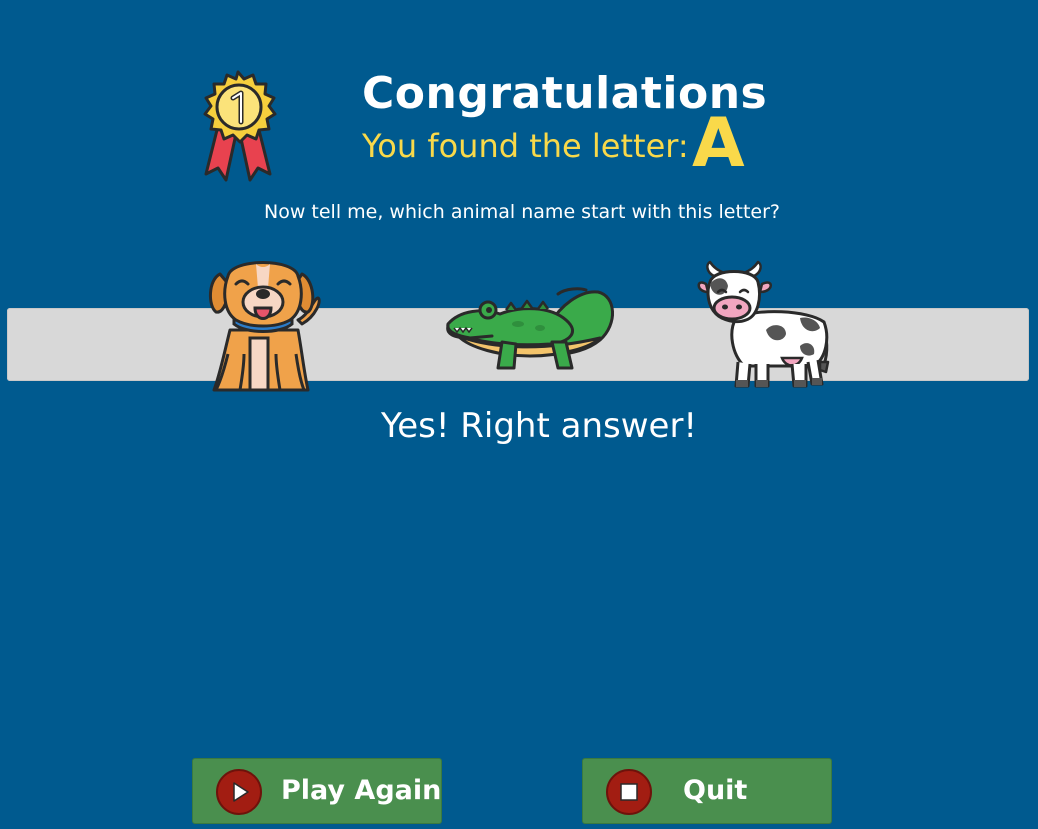 The height and width of the screenshot is (829, 1038). I want to click on dog-icon, so click(265, 325).